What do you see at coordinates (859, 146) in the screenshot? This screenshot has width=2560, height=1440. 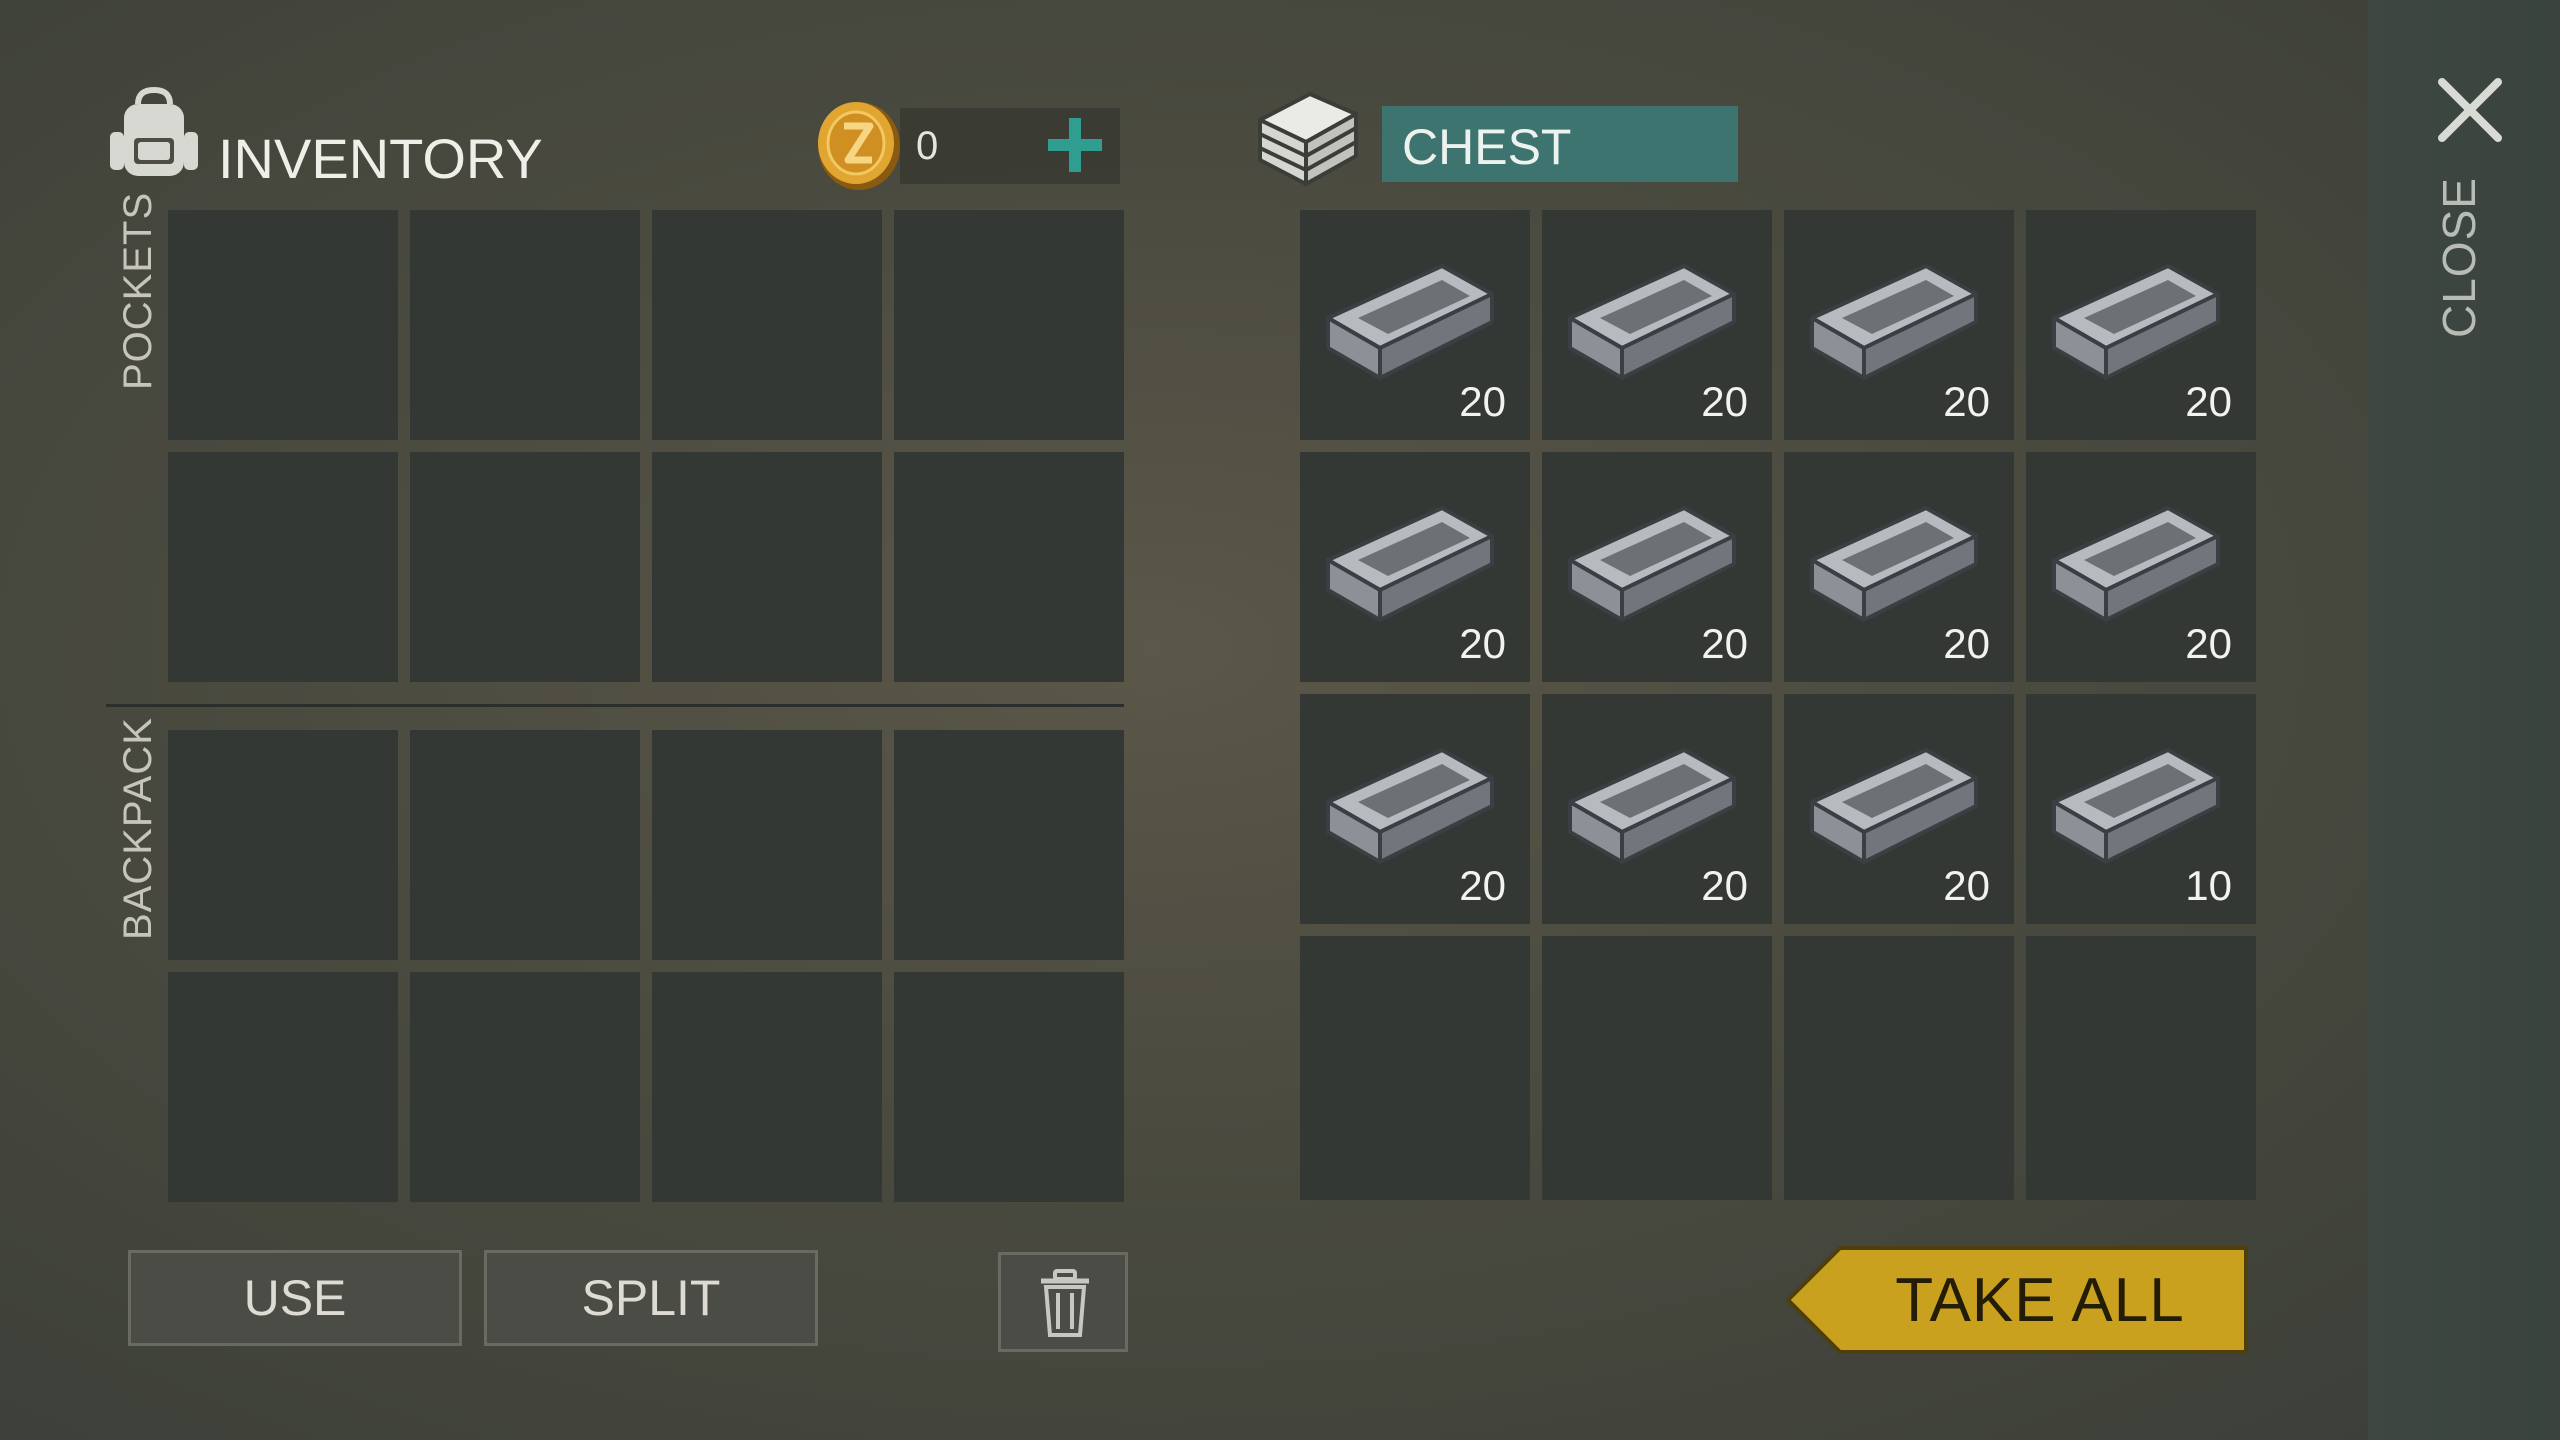 I see `coin-icon` at bounding box center [859, 146].